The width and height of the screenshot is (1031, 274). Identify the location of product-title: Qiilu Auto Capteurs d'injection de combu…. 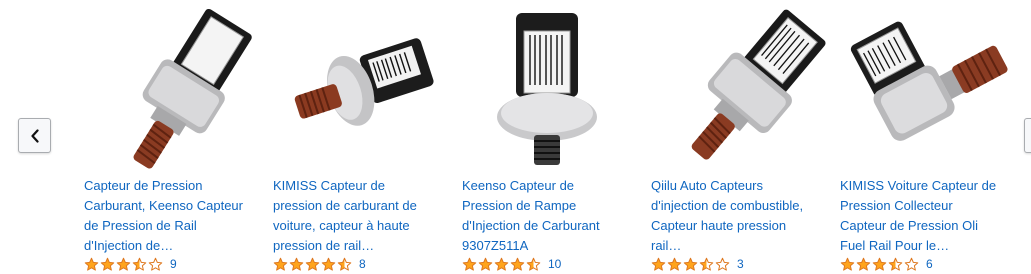
(731, 216).